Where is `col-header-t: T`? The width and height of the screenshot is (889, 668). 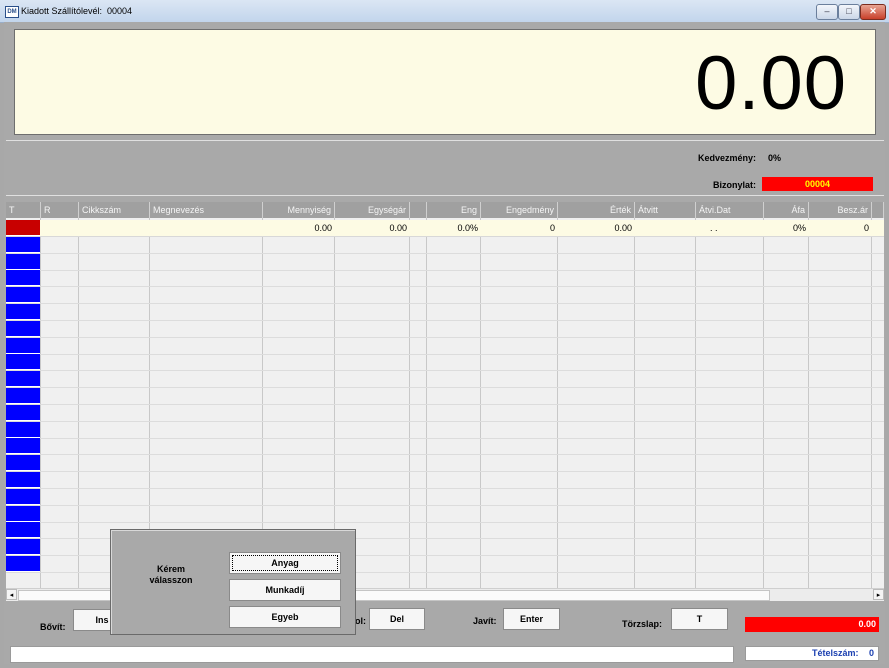
col-header-t: T is located at coordinates (23, 210).